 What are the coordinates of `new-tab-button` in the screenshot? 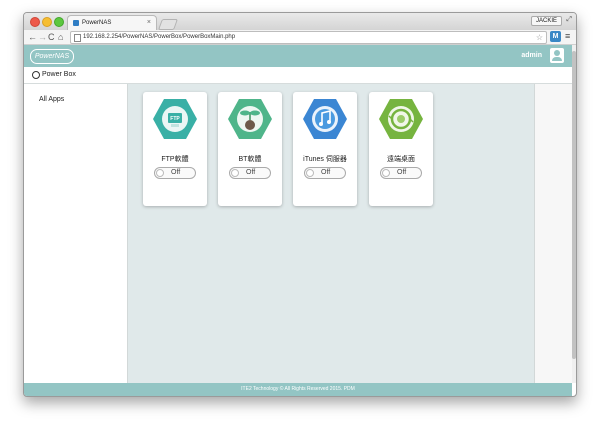 It's located at (168, 24).